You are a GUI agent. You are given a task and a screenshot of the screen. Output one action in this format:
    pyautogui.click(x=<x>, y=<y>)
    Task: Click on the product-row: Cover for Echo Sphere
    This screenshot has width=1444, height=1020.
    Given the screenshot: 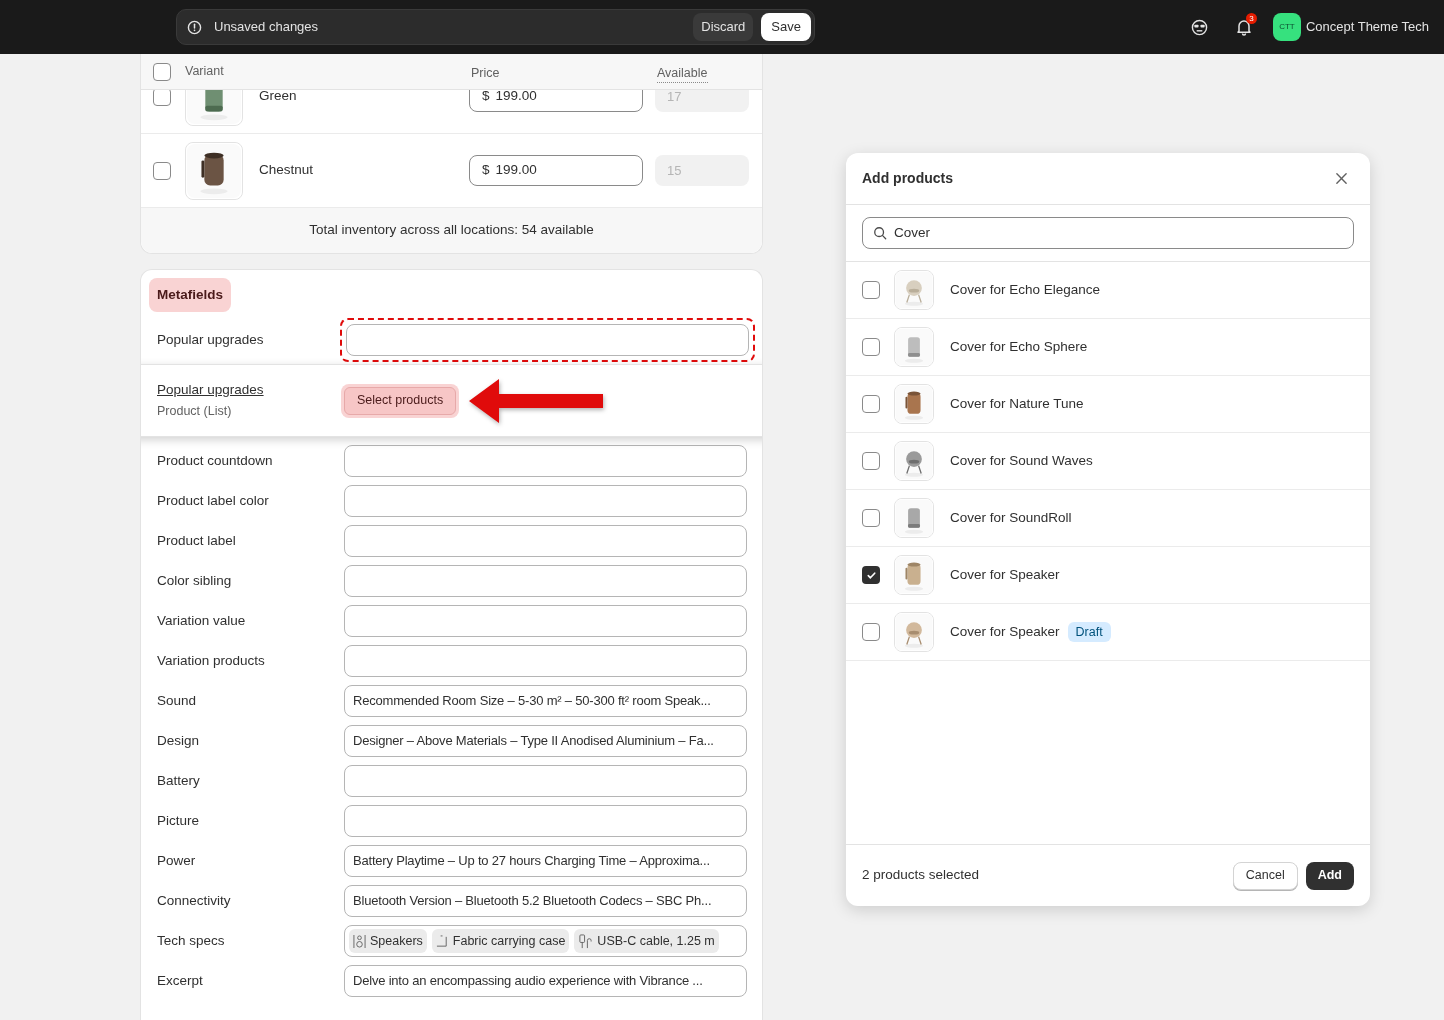 What is the action you would take?
    pyautogui.click(x=1108, y=347)
    